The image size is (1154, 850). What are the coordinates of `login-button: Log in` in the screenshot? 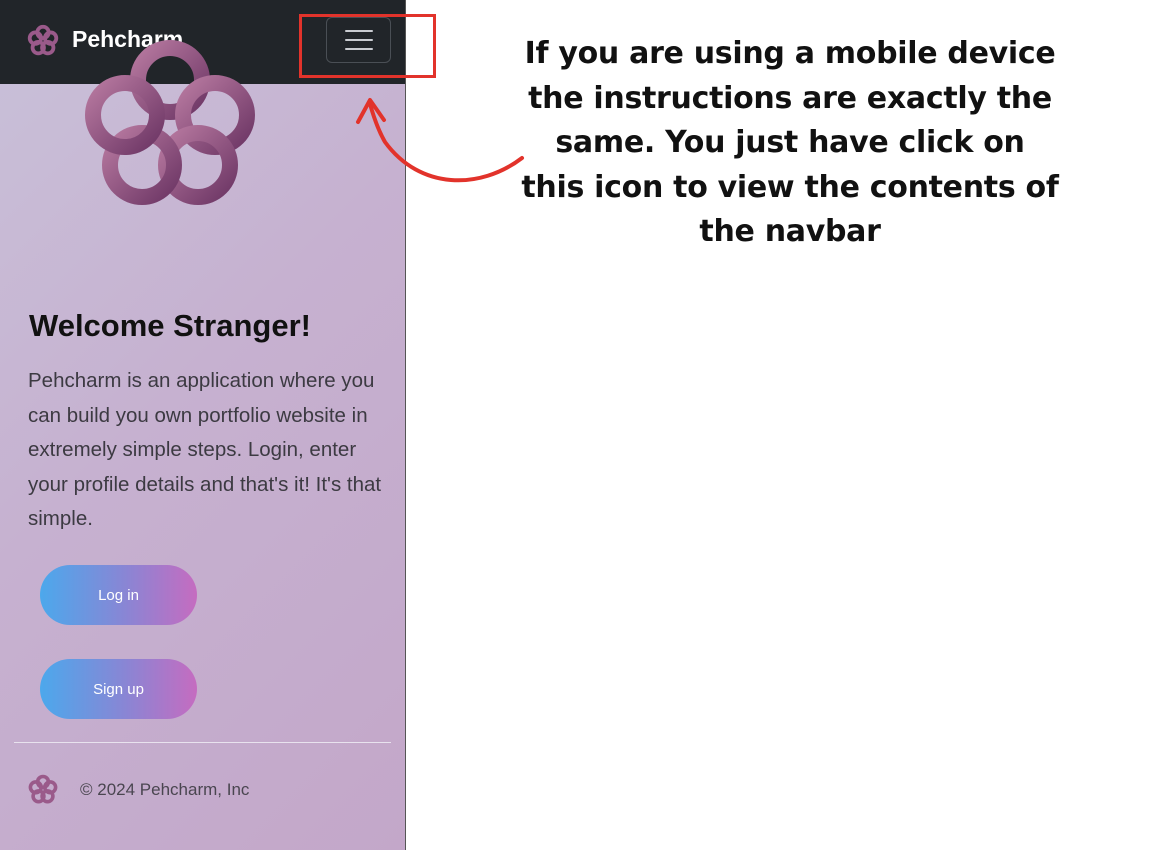 It's located at (118, 595).